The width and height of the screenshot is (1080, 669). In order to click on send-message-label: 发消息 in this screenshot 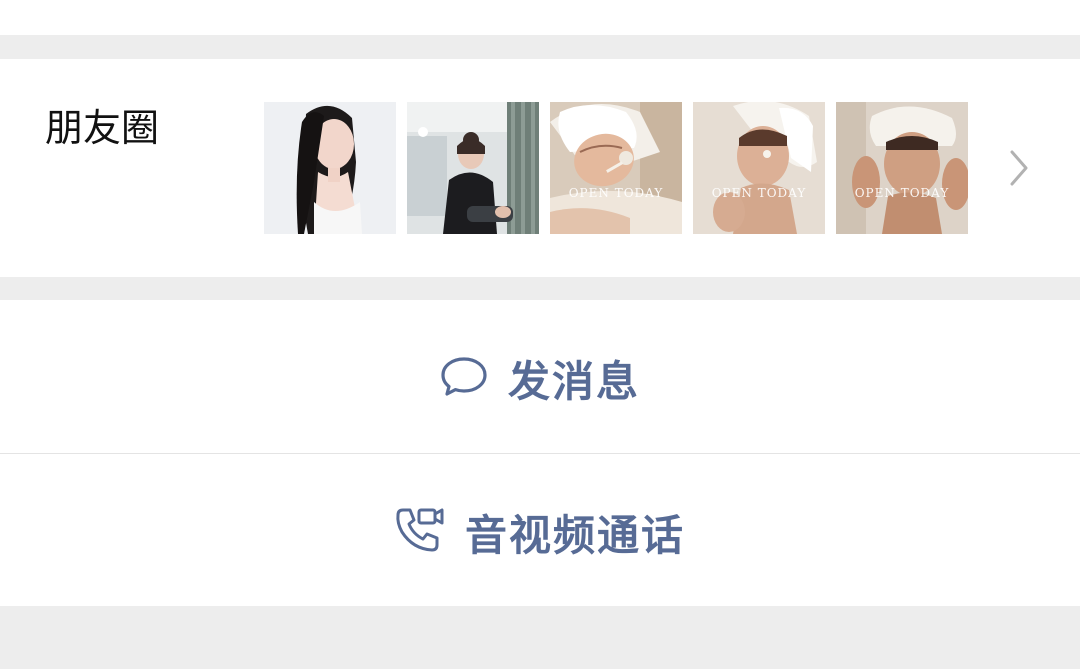, I will do `click(573, 381)`.